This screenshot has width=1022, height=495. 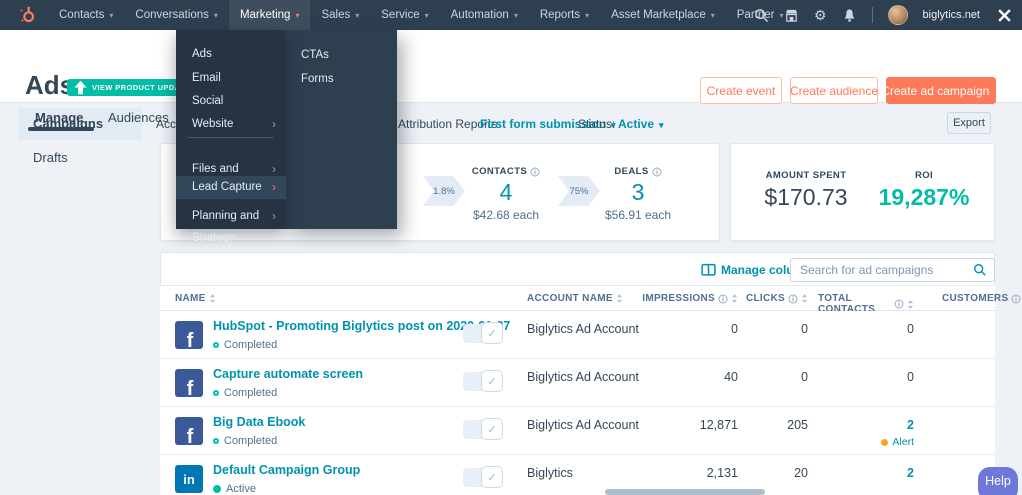 I want to click on contacts-value: 4, so click(x=506, y=192).